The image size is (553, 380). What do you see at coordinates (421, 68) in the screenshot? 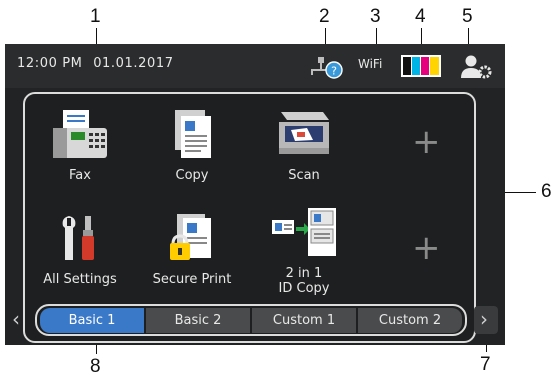
I see `ink-levels-icon` at bounding box center [421, 68].